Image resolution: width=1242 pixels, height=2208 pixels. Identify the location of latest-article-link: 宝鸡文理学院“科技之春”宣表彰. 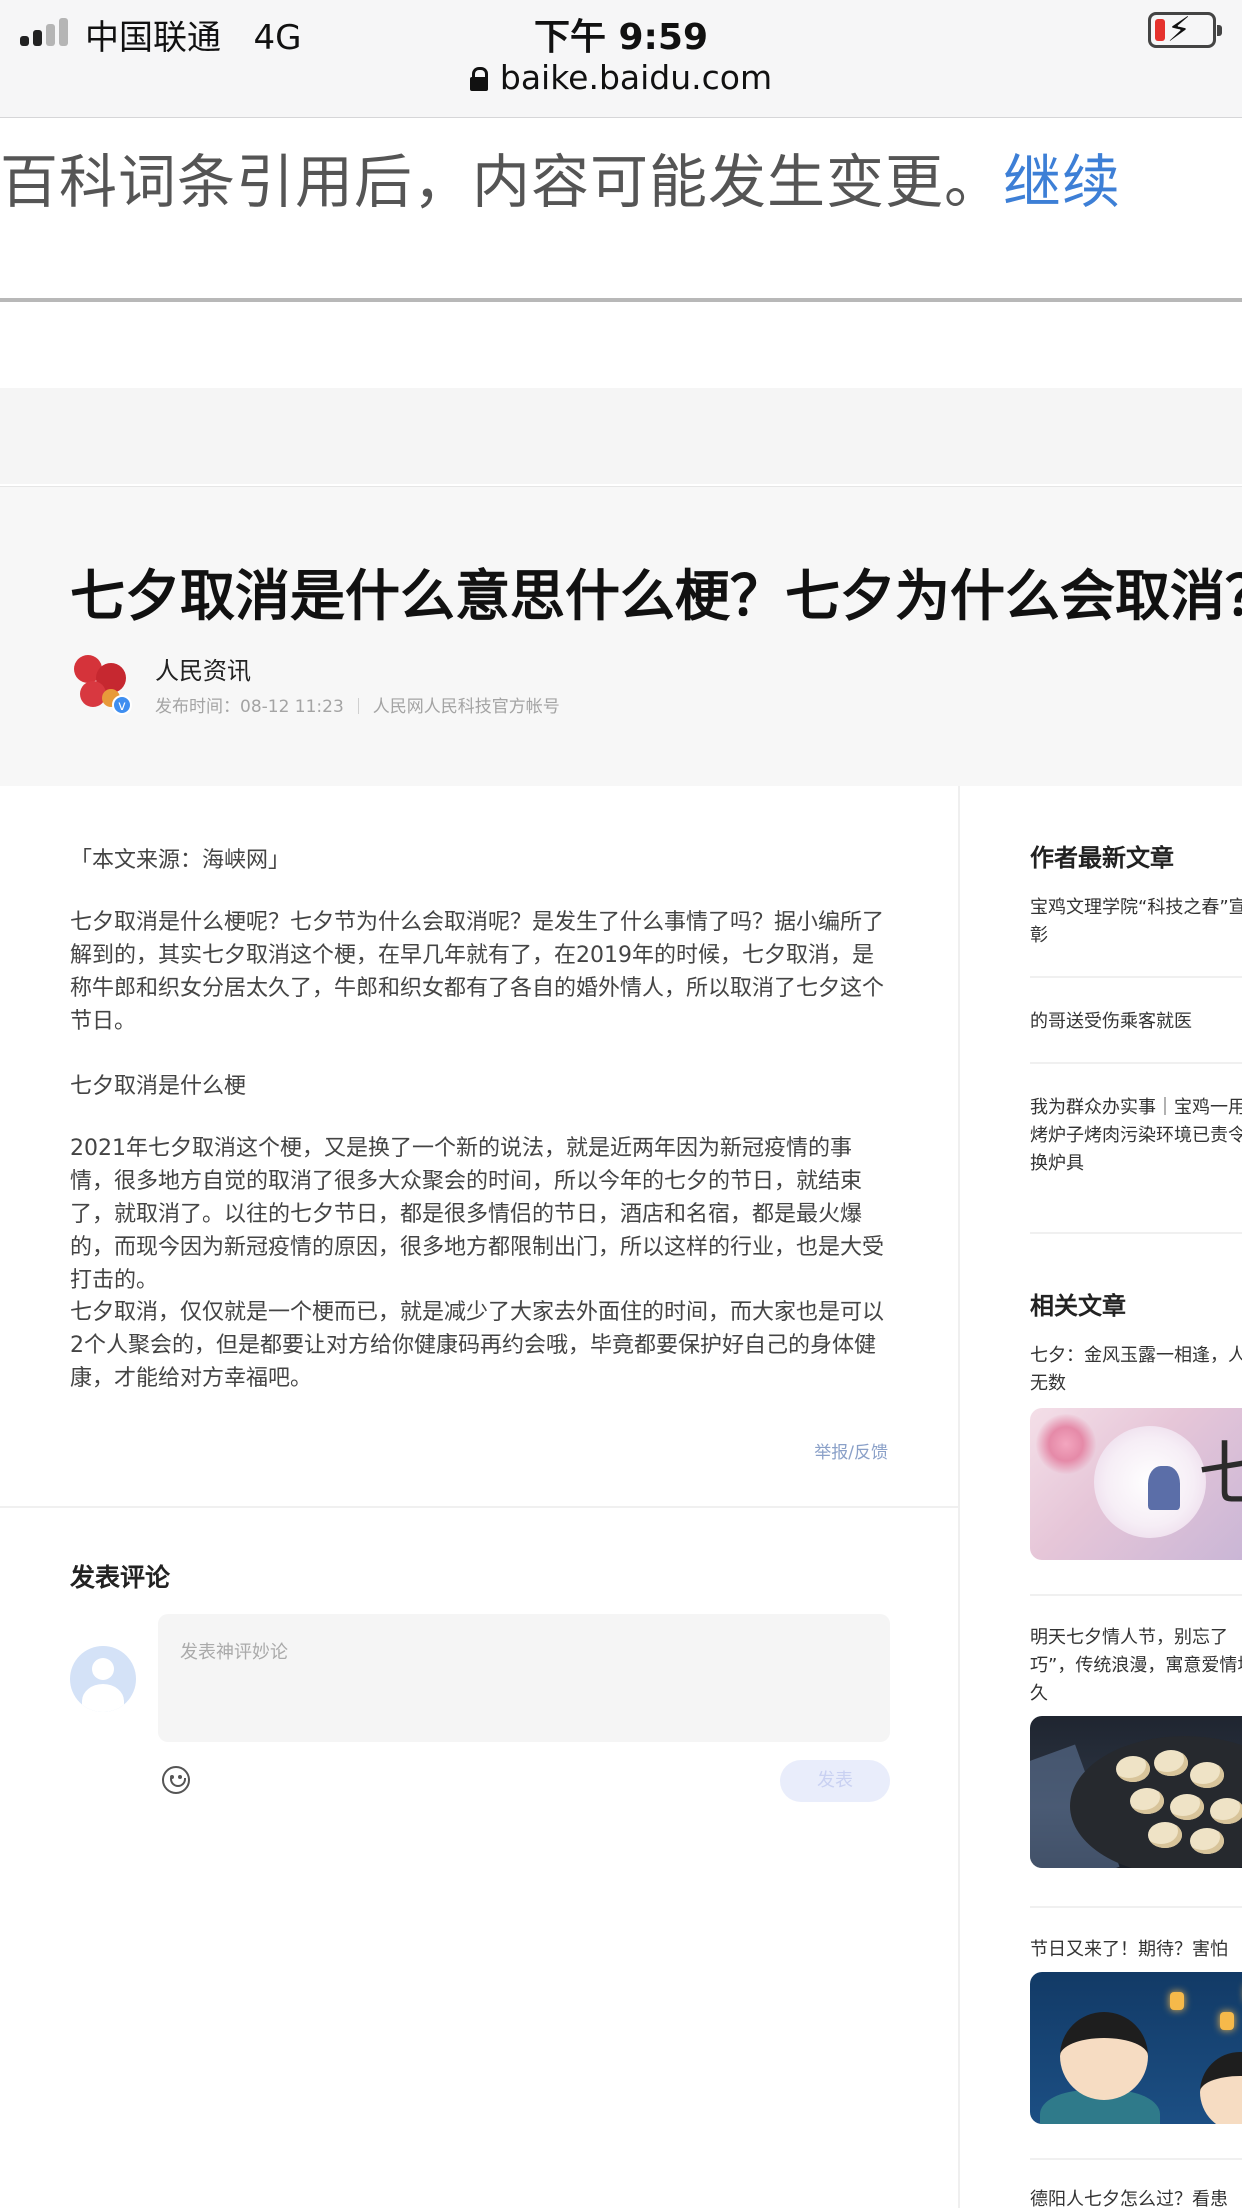
(1136, 922).